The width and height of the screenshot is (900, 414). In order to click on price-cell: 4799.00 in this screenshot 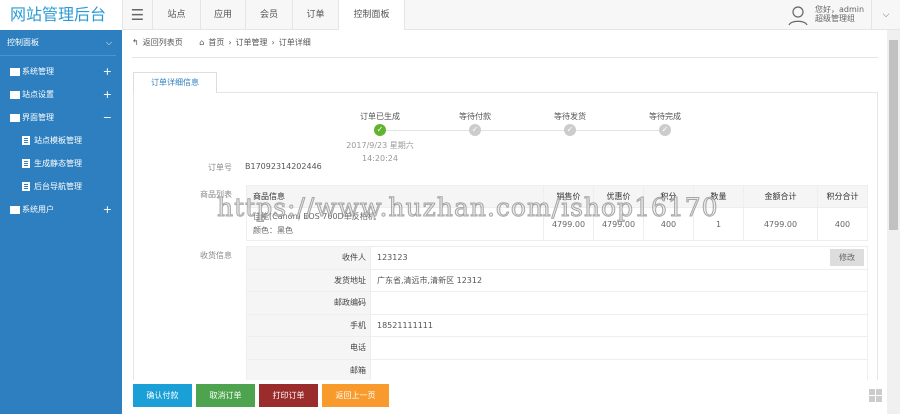, I will do `click(568, 224)`.